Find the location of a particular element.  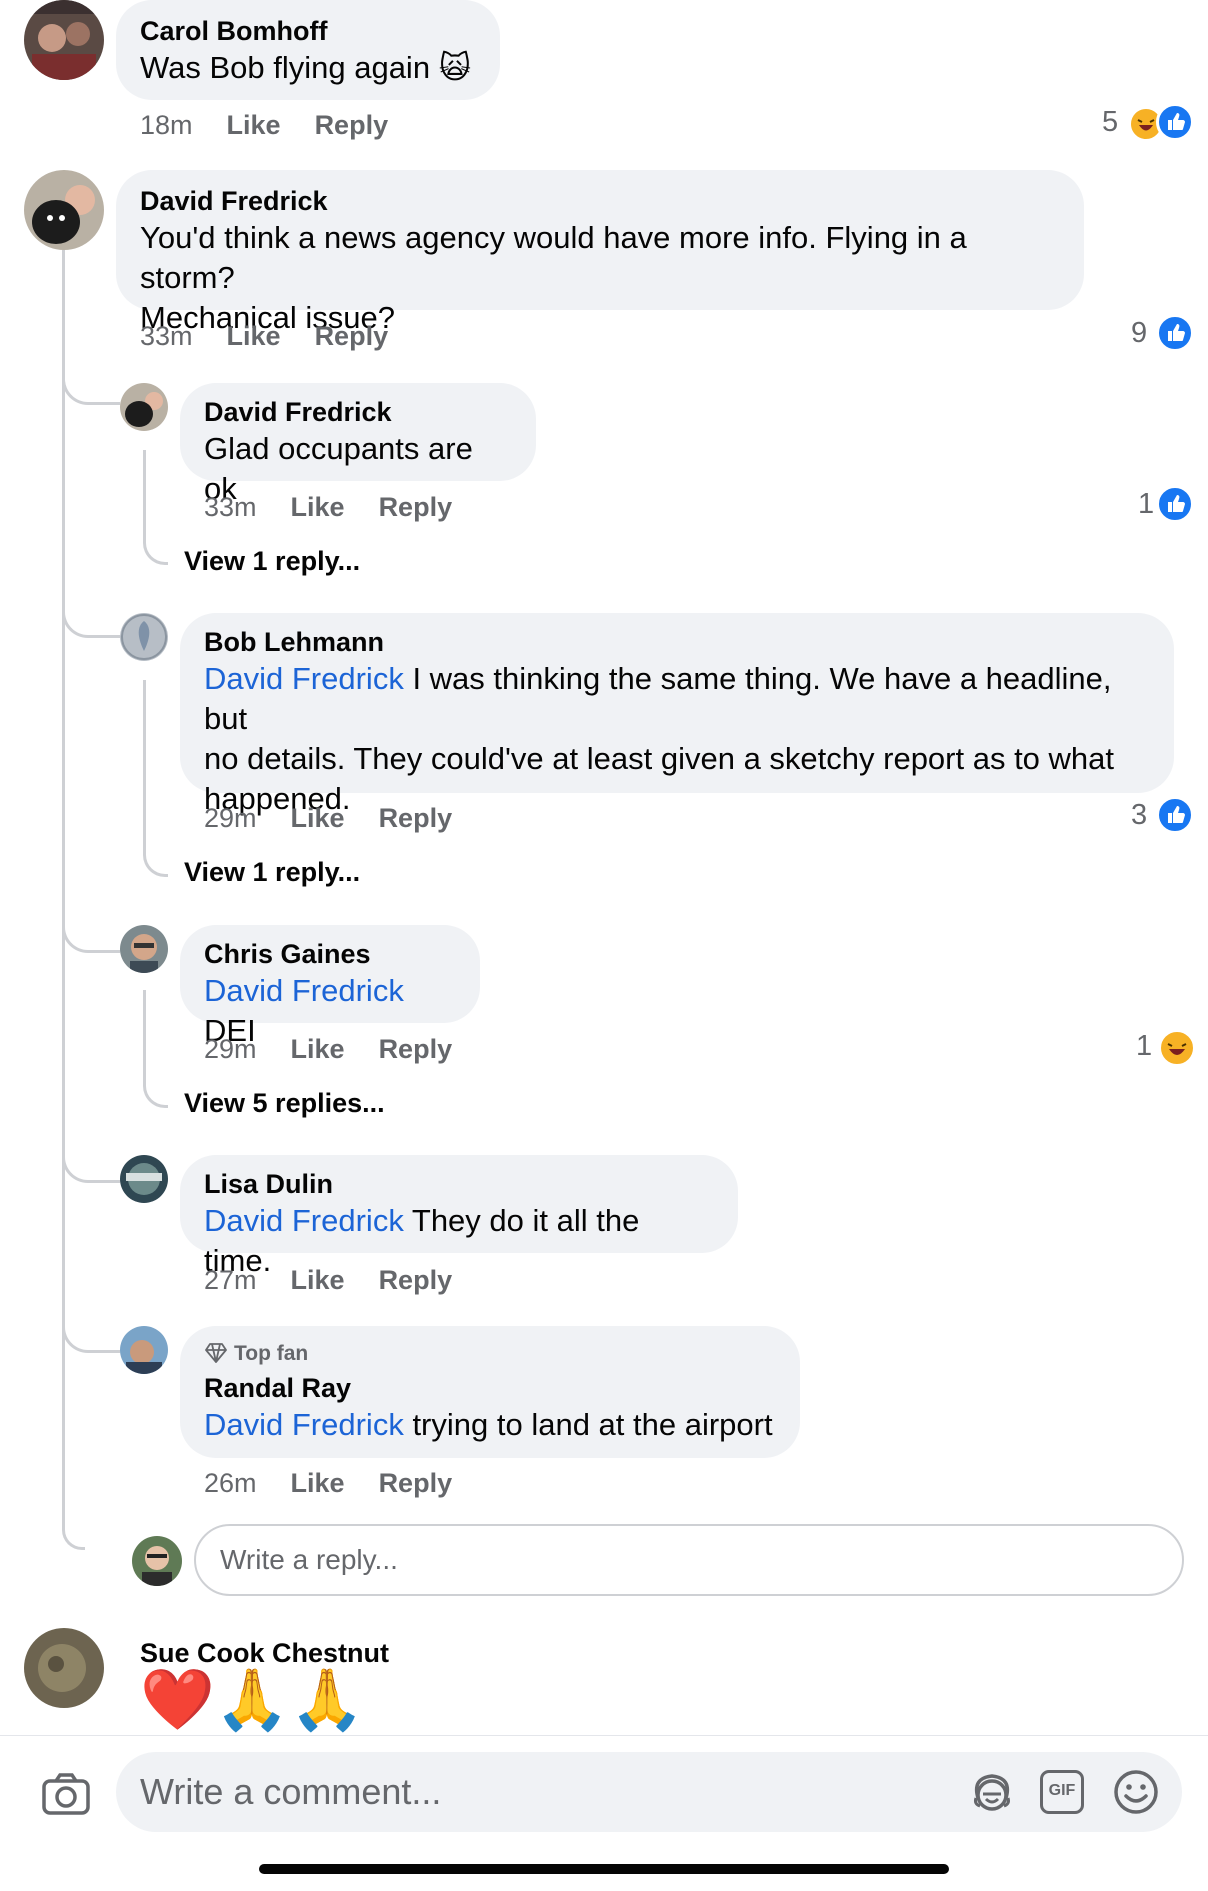

avatar-sticker-icon is located at coordinates (992, 1792).